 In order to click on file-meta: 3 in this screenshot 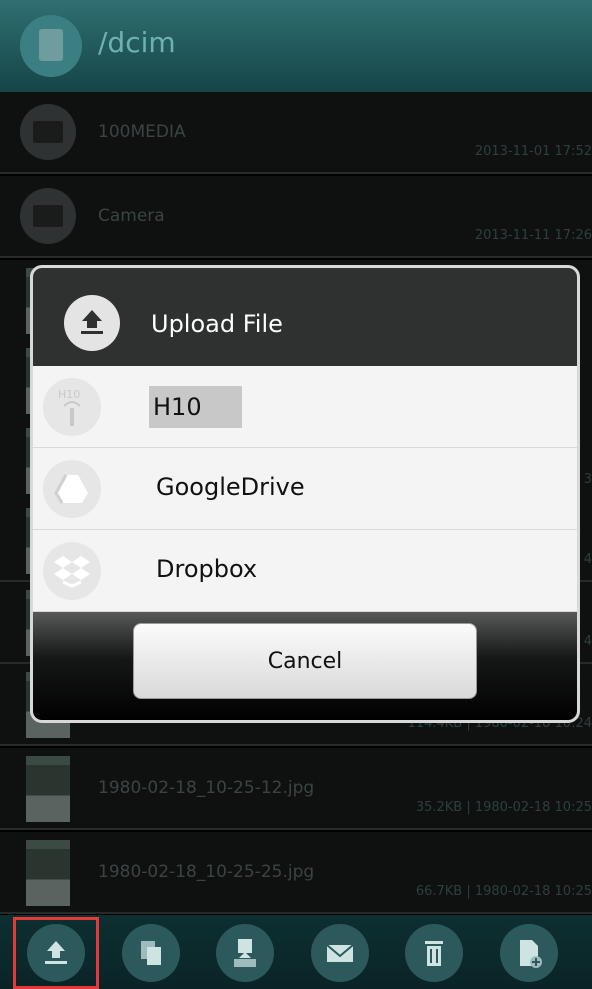, I will do `click(587, 479)`.